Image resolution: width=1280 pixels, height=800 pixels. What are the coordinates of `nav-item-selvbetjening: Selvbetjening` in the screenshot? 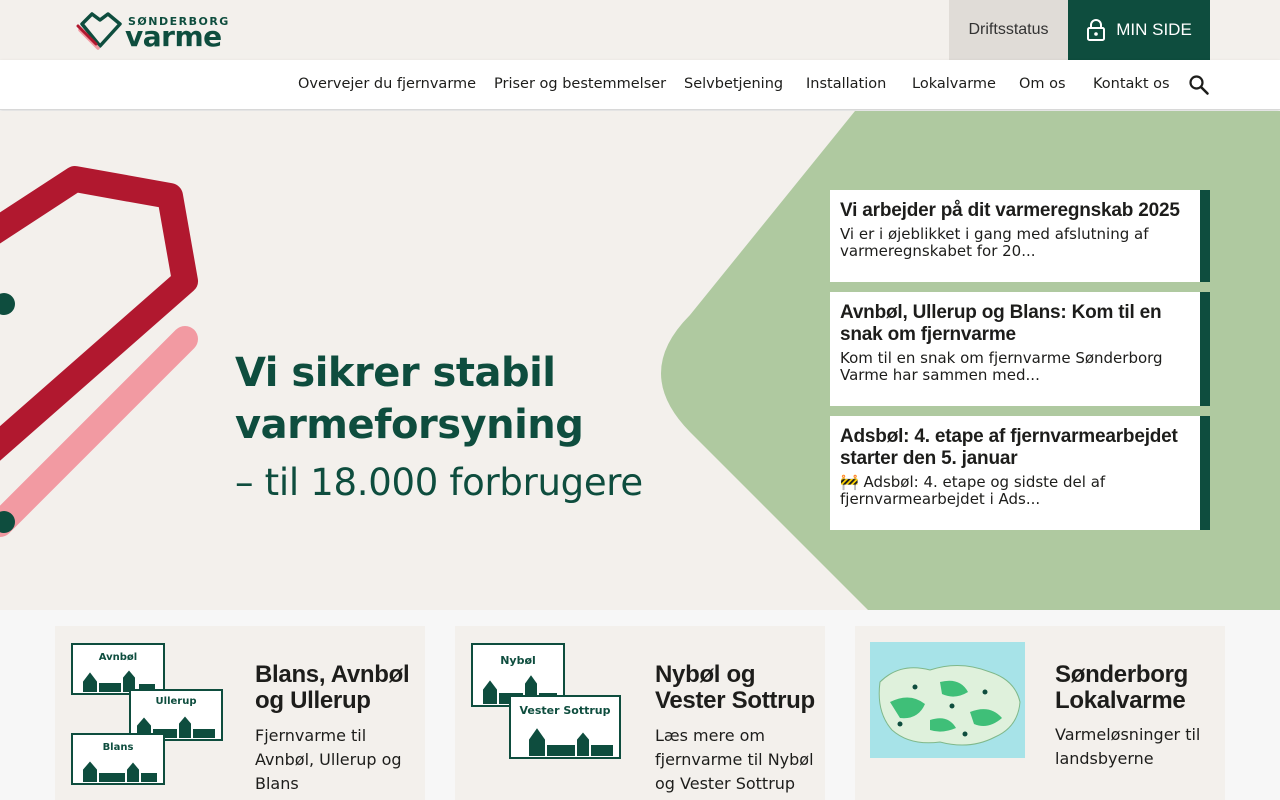 It's located at (733, 84).